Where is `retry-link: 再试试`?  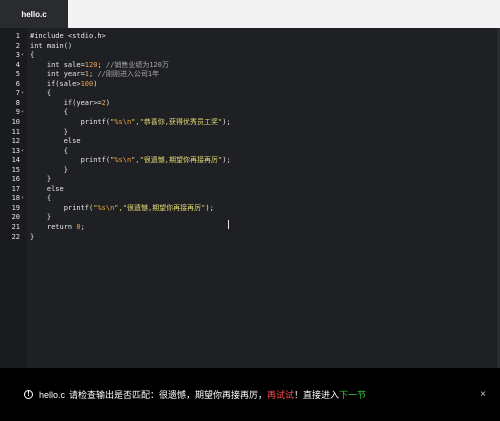 retry-link: 再试试 is located at coordinates (280, 394).